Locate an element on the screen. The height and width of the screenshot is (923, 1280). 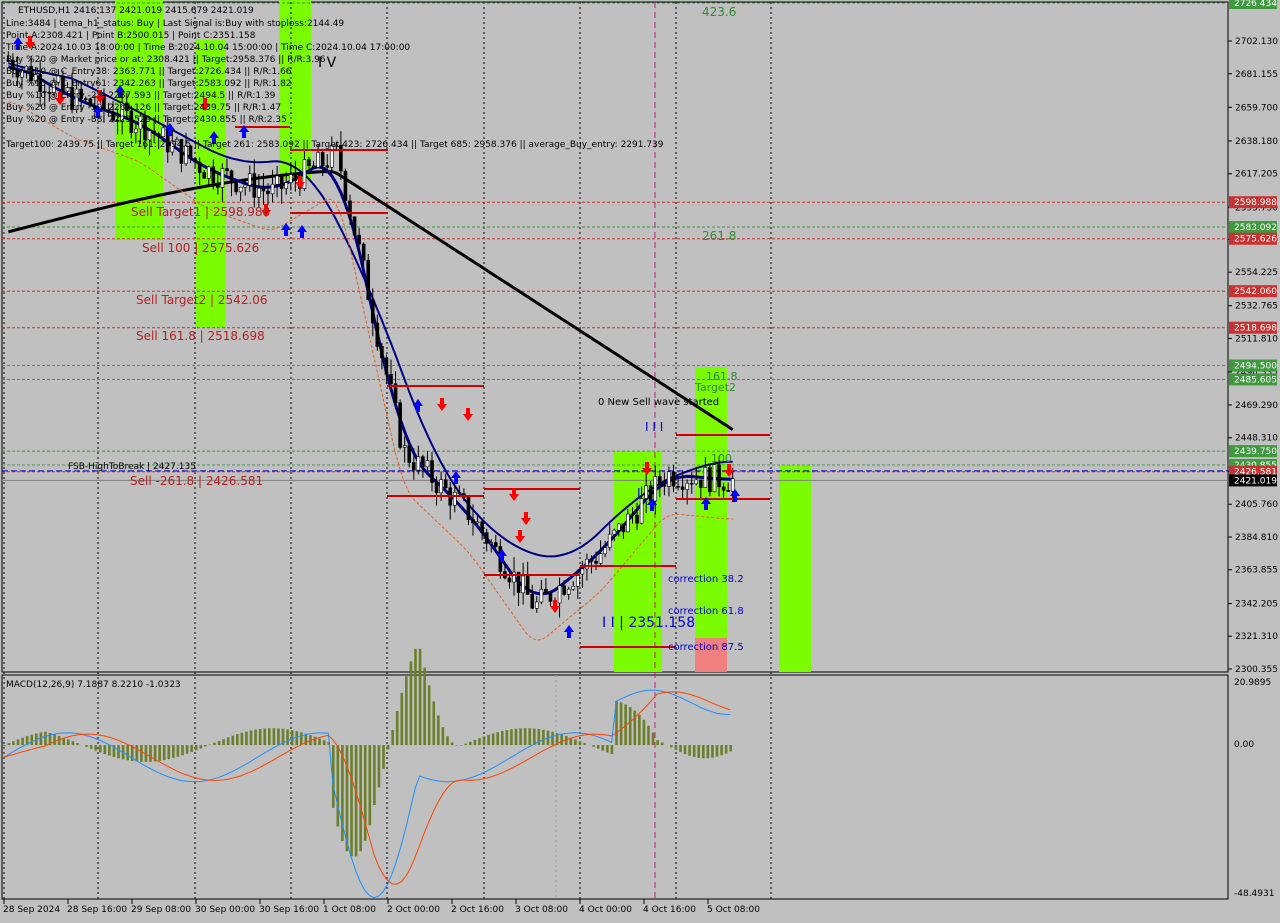
price-badge-label: 2542.060 is located at coordinates (1255, 292).